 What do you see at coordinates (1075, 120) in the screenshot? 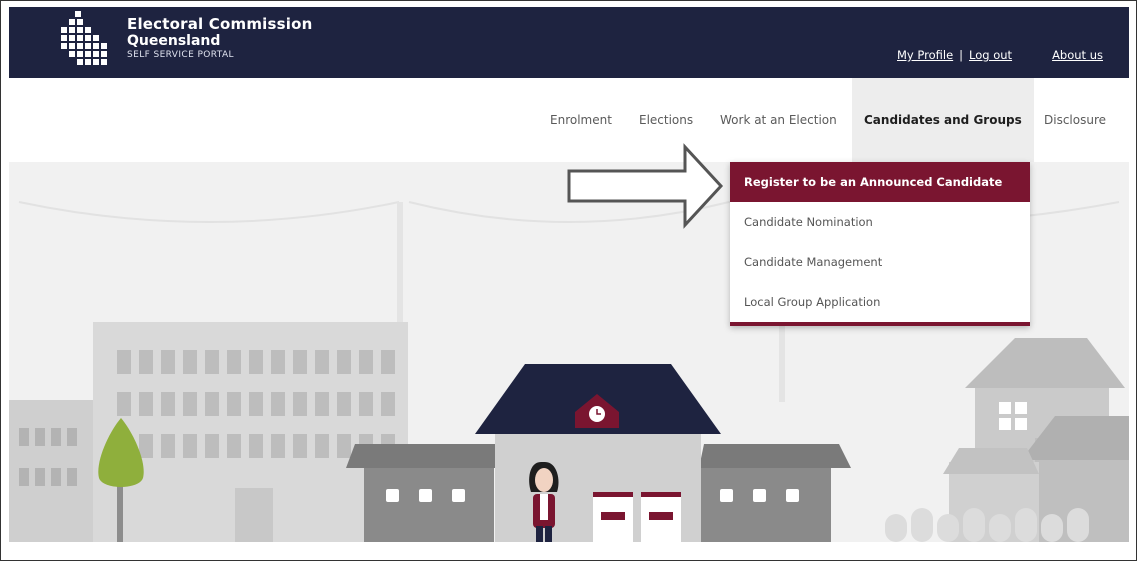
I see `nav-disclosure: Disclosure` at bounding box center [1075, 120].